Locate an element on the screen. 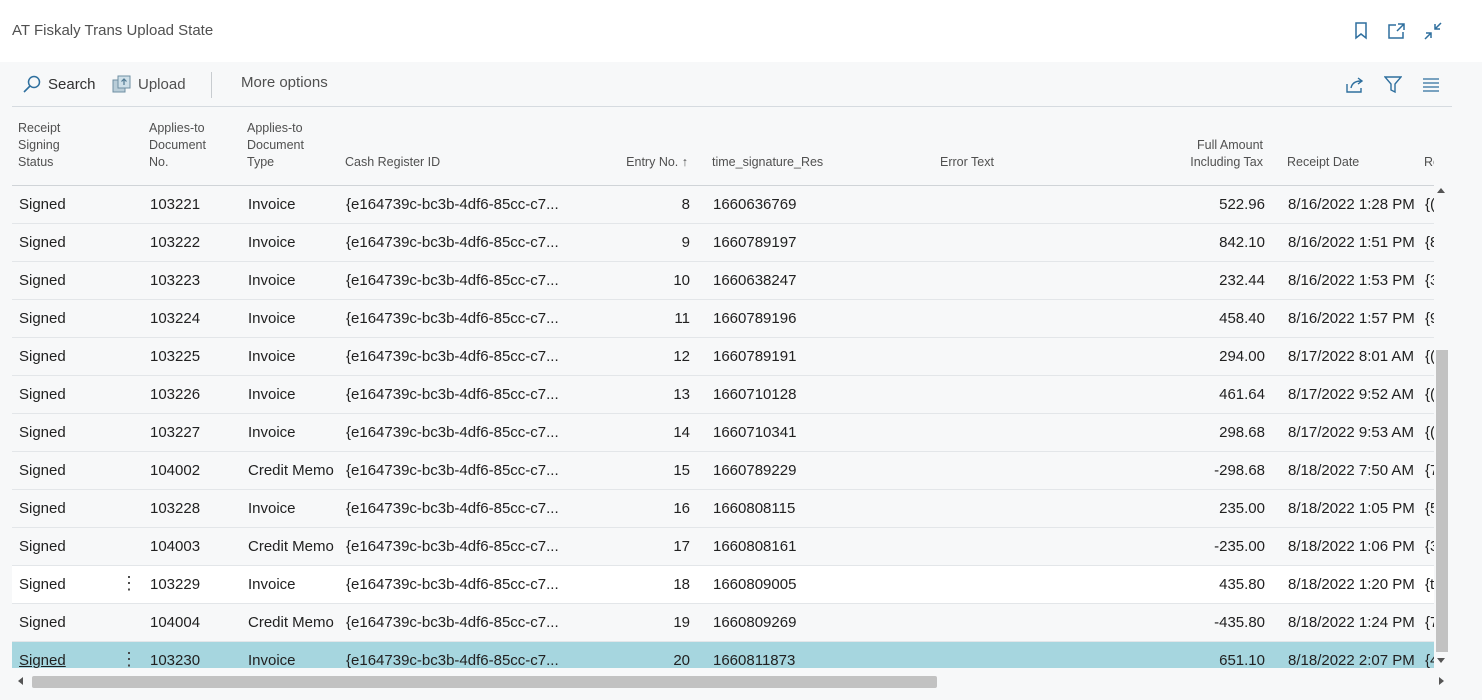 This screenshot has width=1482, height=700. cell-time-signature-res: 1660808161 is located at coordinates (755, 546).